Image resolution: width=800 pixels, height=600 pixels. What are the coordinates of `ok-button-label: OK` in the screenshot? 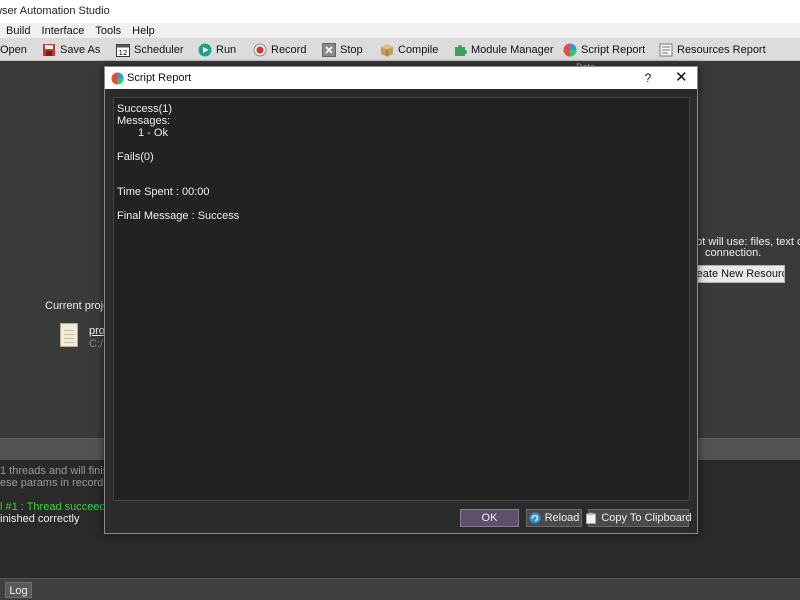 It's located at (489, 518).